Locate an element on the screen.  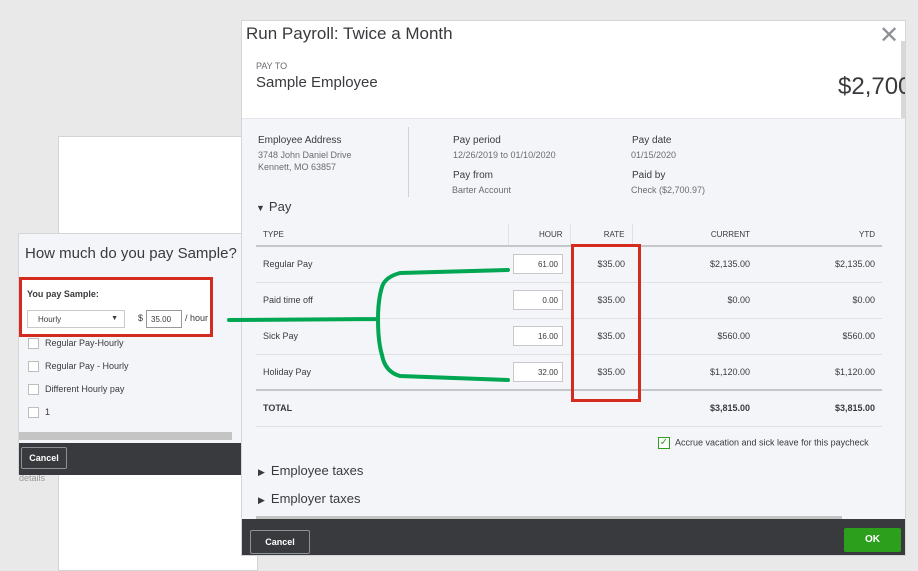
hours-input: 32.00 is located at coordinates (538, 371).